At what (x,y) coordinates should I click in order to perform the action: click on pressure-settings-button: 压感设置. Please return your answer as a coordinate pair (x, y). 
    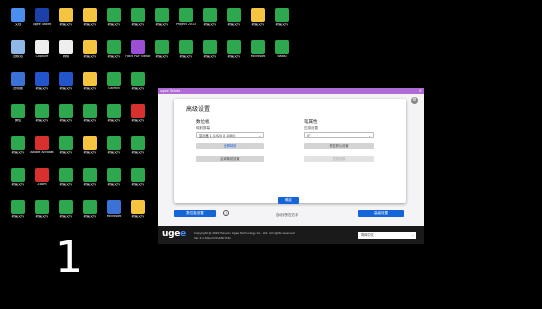
    Looking at the image, I should click on (339, 159).